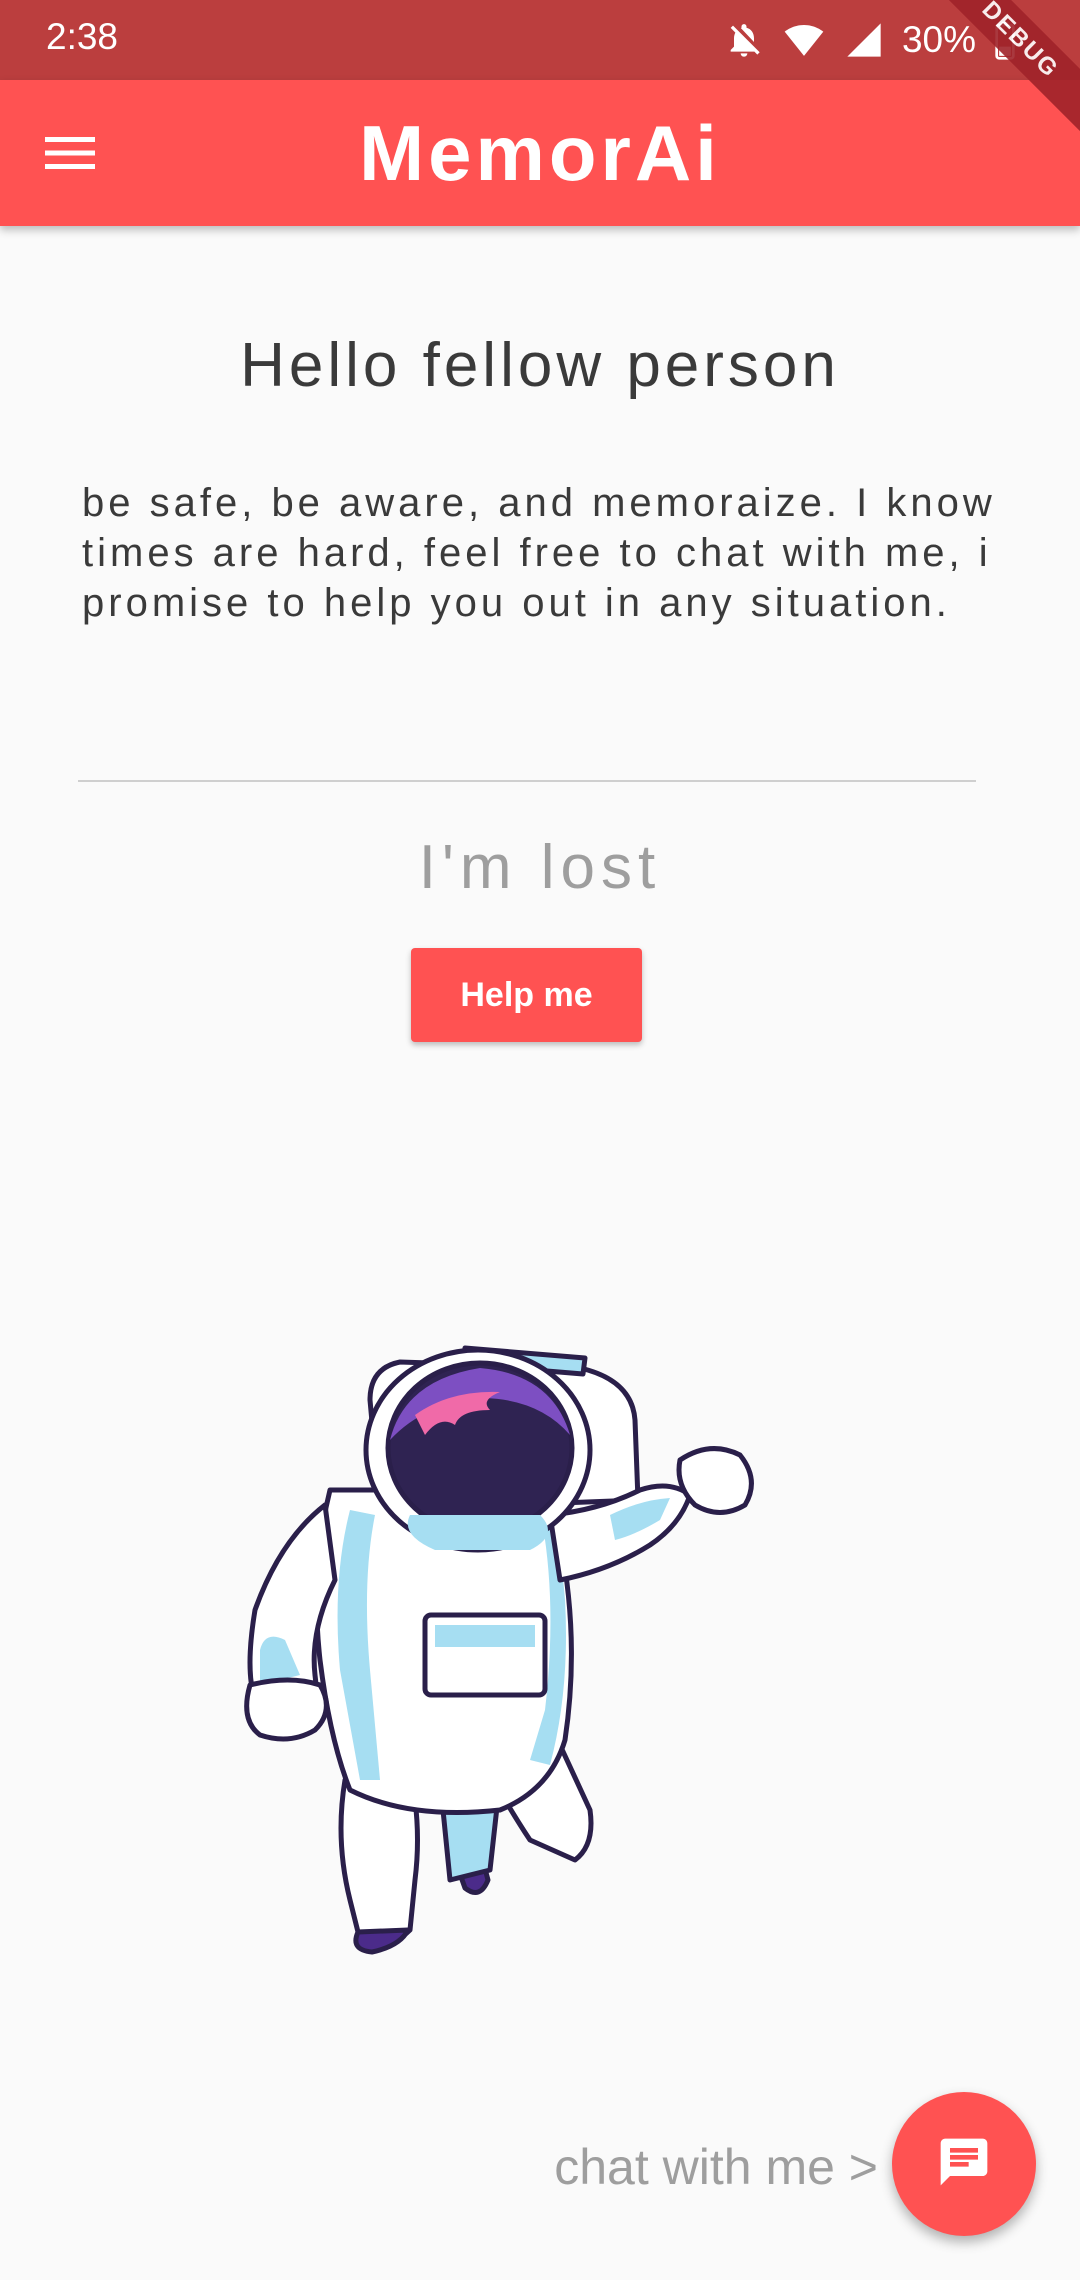 This screenshot has width=1080, height=2280. What do you see at coordinates (540, 867) in the screenshot?
I see `lost-heading: I'm lost` at bounding box center [540, 867].